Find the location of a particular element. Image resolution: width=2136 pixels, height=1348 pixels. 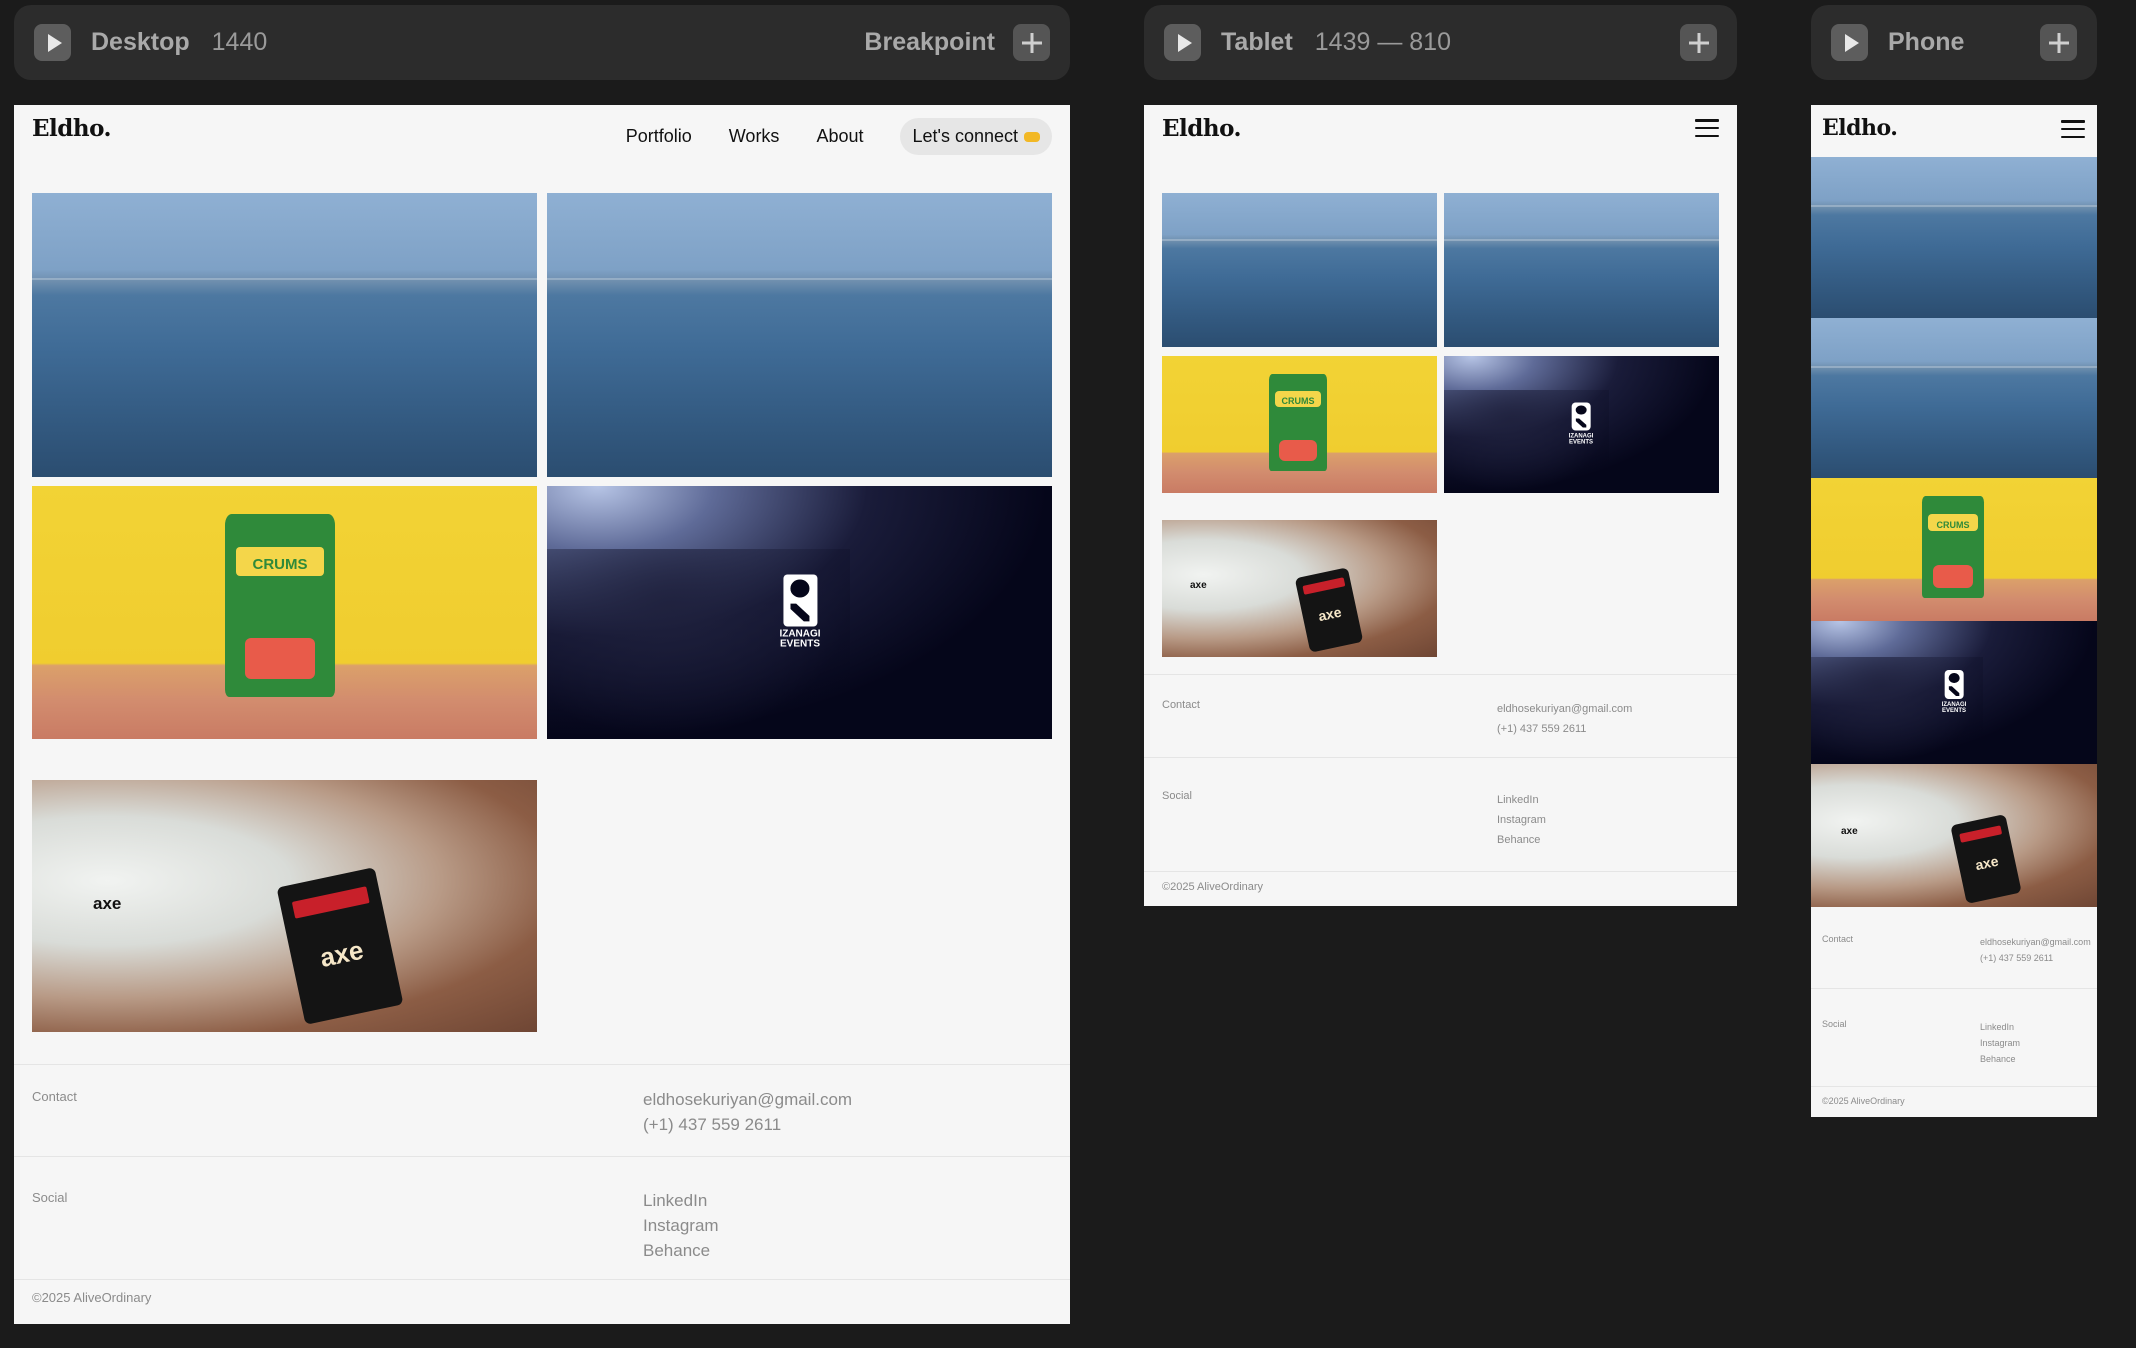

desktop-breakpoint-bar: Desktop 1440 Breakpoint is located at coordinates (542, 42).